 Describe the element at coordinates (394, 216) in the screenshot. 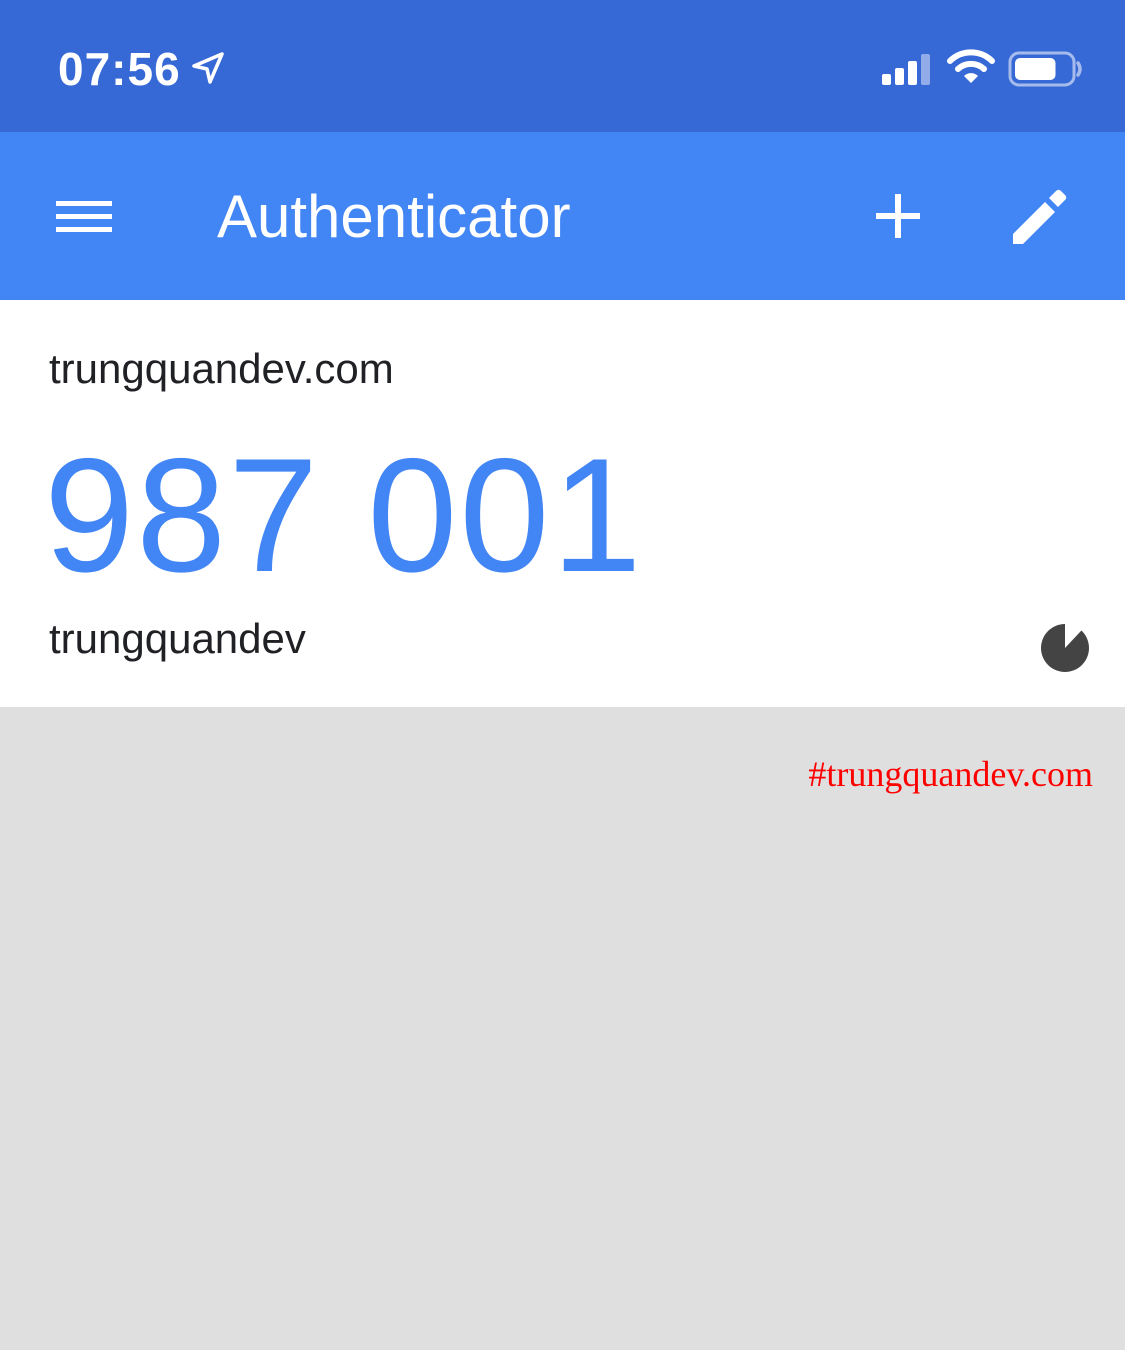

I see `app-title: Authenticator` at that location.